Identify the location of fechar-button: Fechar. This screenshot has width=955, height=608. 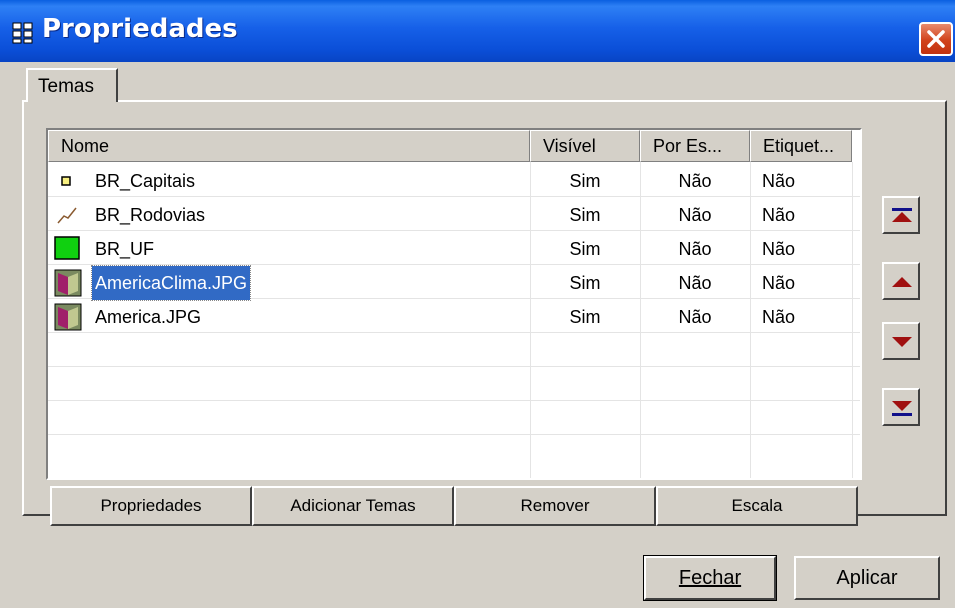
(710, 578).